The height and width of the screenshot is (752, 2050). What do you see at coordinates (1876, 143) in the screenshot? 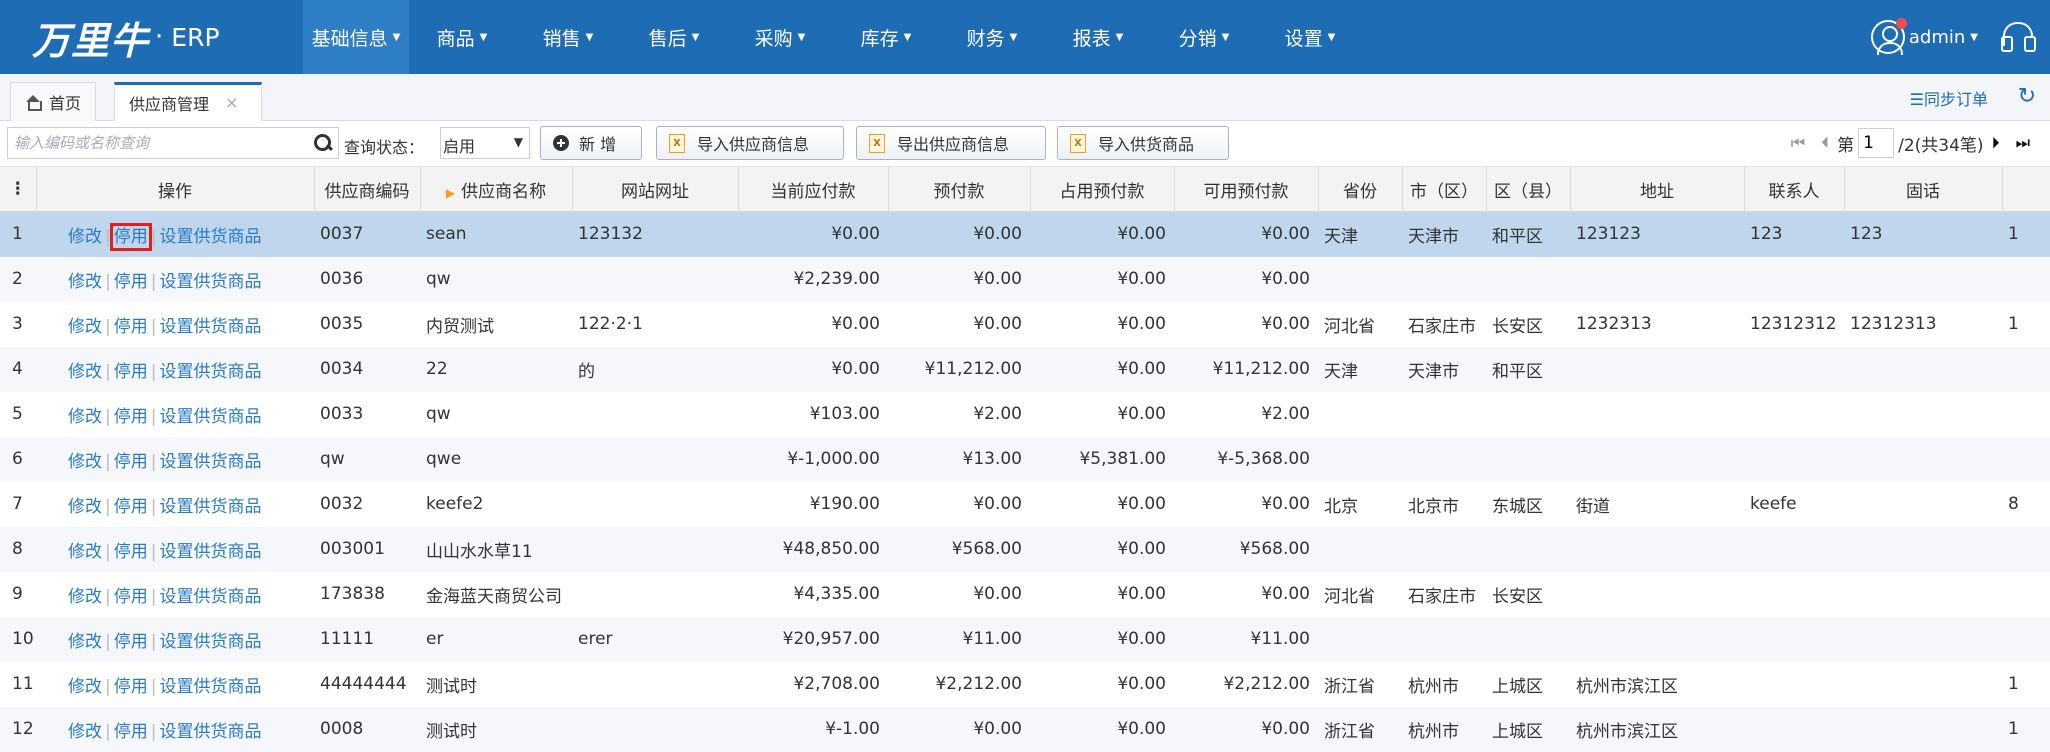
I see `page-number-input` at bounding box center [1876, 143].